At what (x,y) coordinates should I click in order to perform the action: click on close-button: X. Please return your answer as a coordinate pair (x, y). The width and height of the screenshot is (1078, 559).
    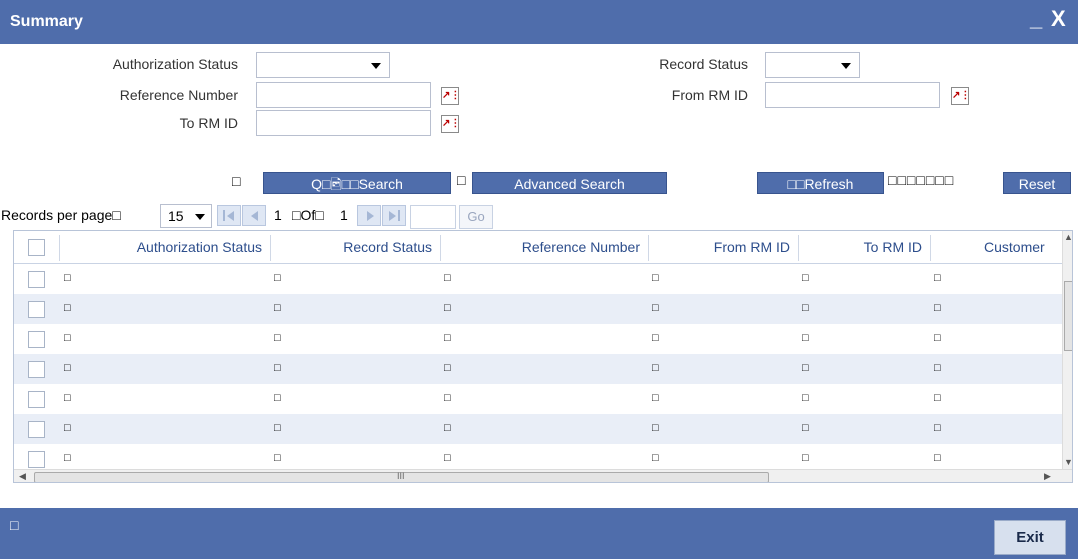
    Looking at the image, I should click on (1058, 19).